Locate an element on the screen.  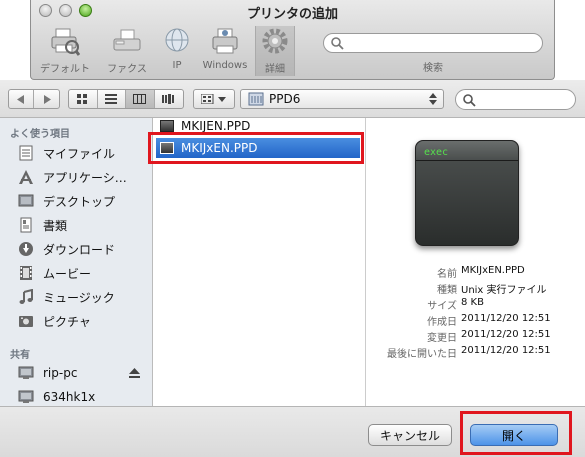
arrange-icon-wrap is located at coordinates (214, 99).